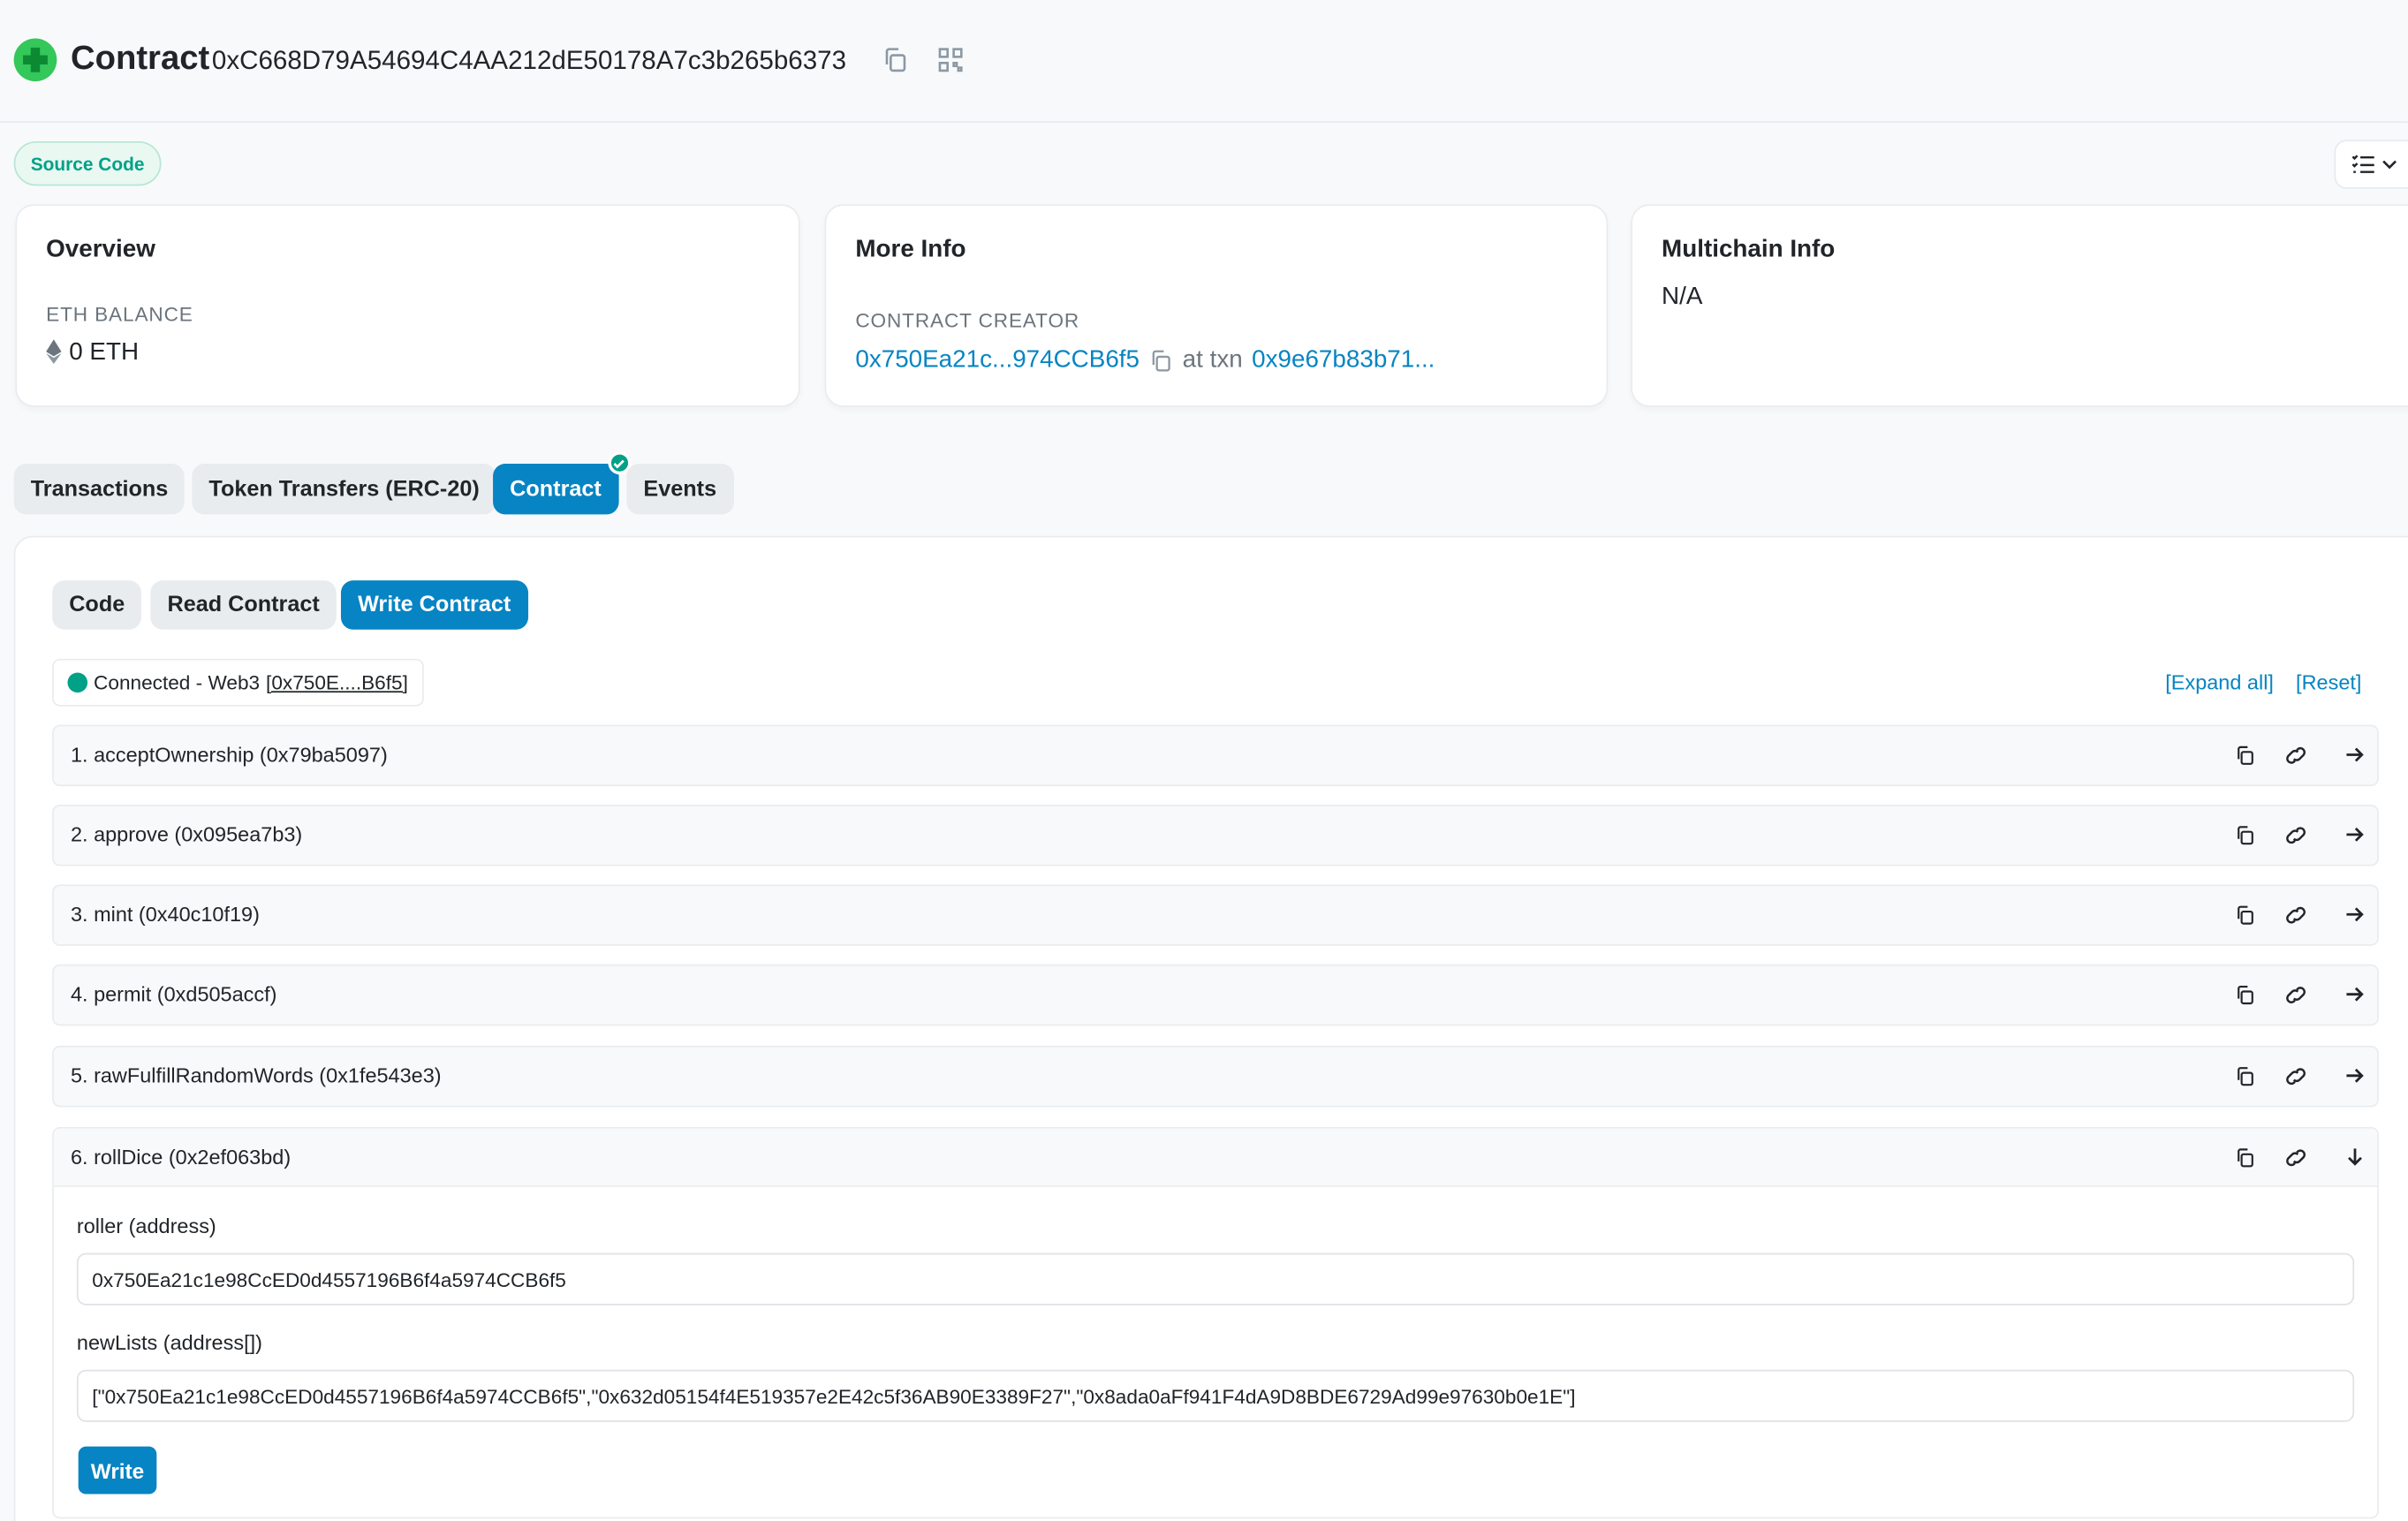 Image resolution: width=2408 pixels, height=1521 pixels. What do you see at coordinates (119, 314) in the screenshot?
I see `eth-balance-label: ETH BALANCE` at bounding box center [119, 314].